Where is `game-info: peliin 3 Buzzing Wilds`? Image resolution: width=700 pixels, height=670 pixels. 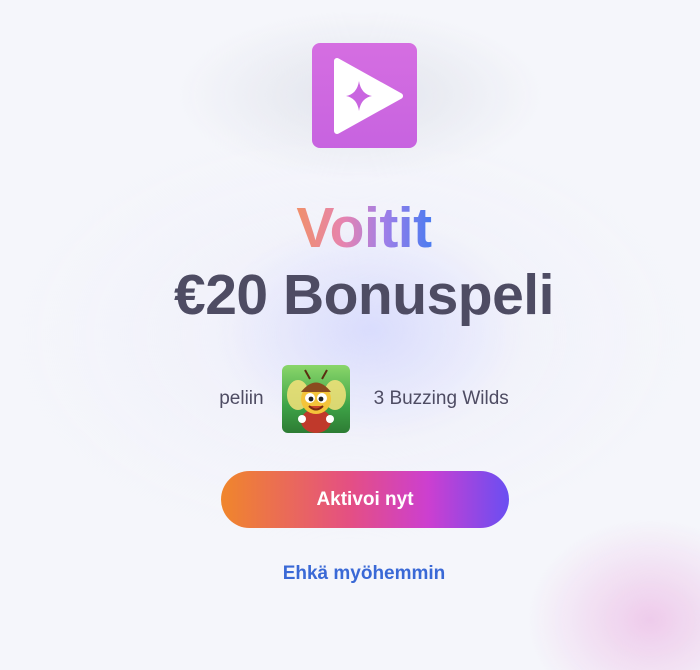
game-info: peliin 3 Buzzing Wilds is located at coordinates (350, 399).